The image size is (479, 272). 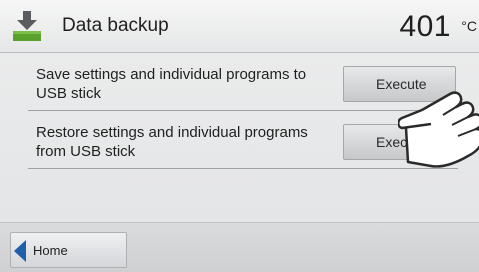 What do you see at coordinates (115, 25) in the screenshot?
I see `page-title: Data backup` at bounding box center [115, 25].